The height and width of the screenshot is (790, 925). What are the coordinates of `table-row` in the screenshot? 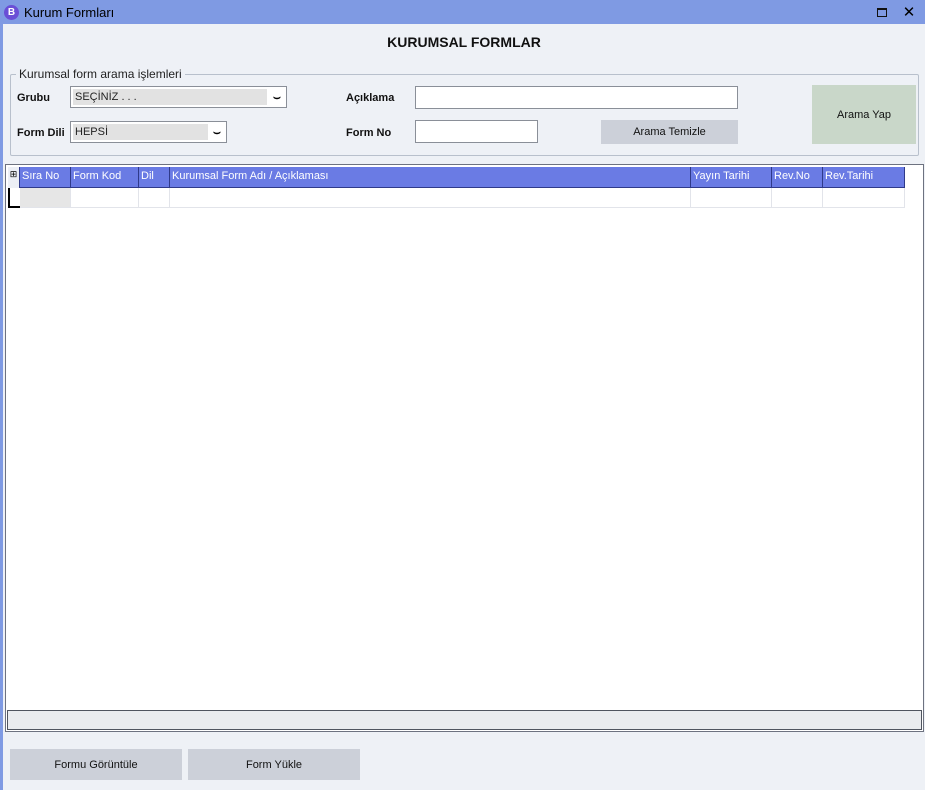 It's located at (456, 198).